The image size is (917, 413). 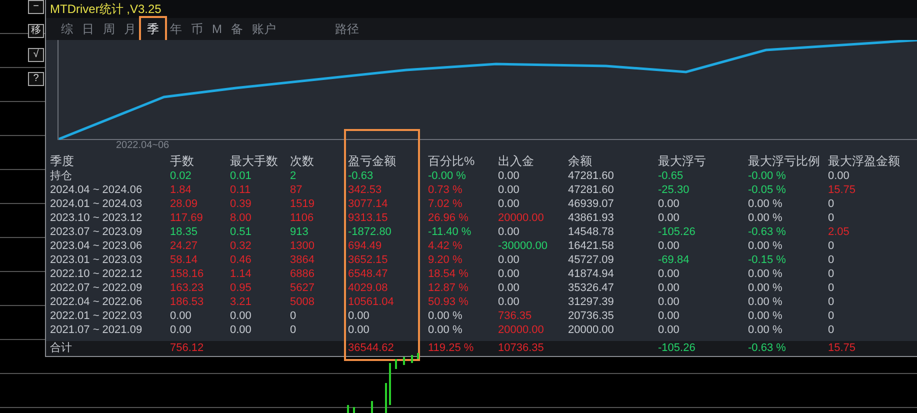 I want to click on table-cell: 0.95, so click(x=241, y=288).